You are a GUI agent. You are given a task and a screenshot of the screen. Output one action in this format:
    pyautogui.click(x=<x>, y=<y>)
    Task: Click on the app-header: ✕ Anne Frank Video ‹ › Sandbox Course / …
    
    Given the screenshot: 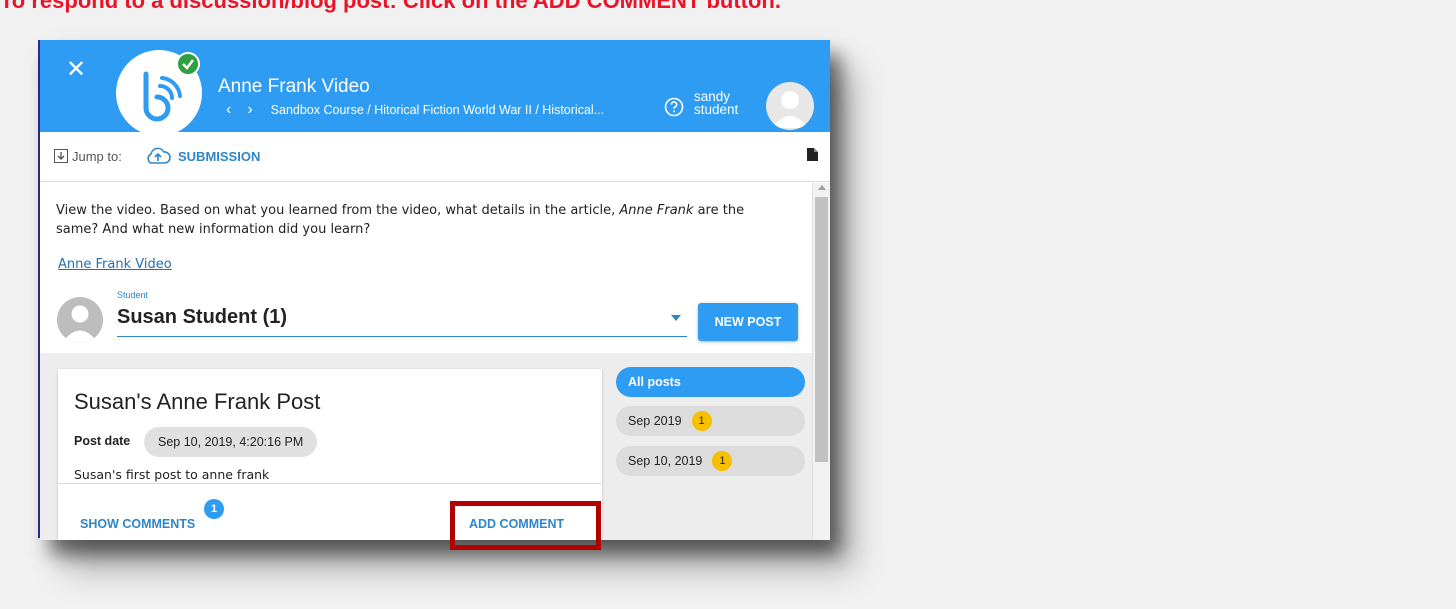 What is the action you would take?
    pyautogui.click(x=435, y=88)
    